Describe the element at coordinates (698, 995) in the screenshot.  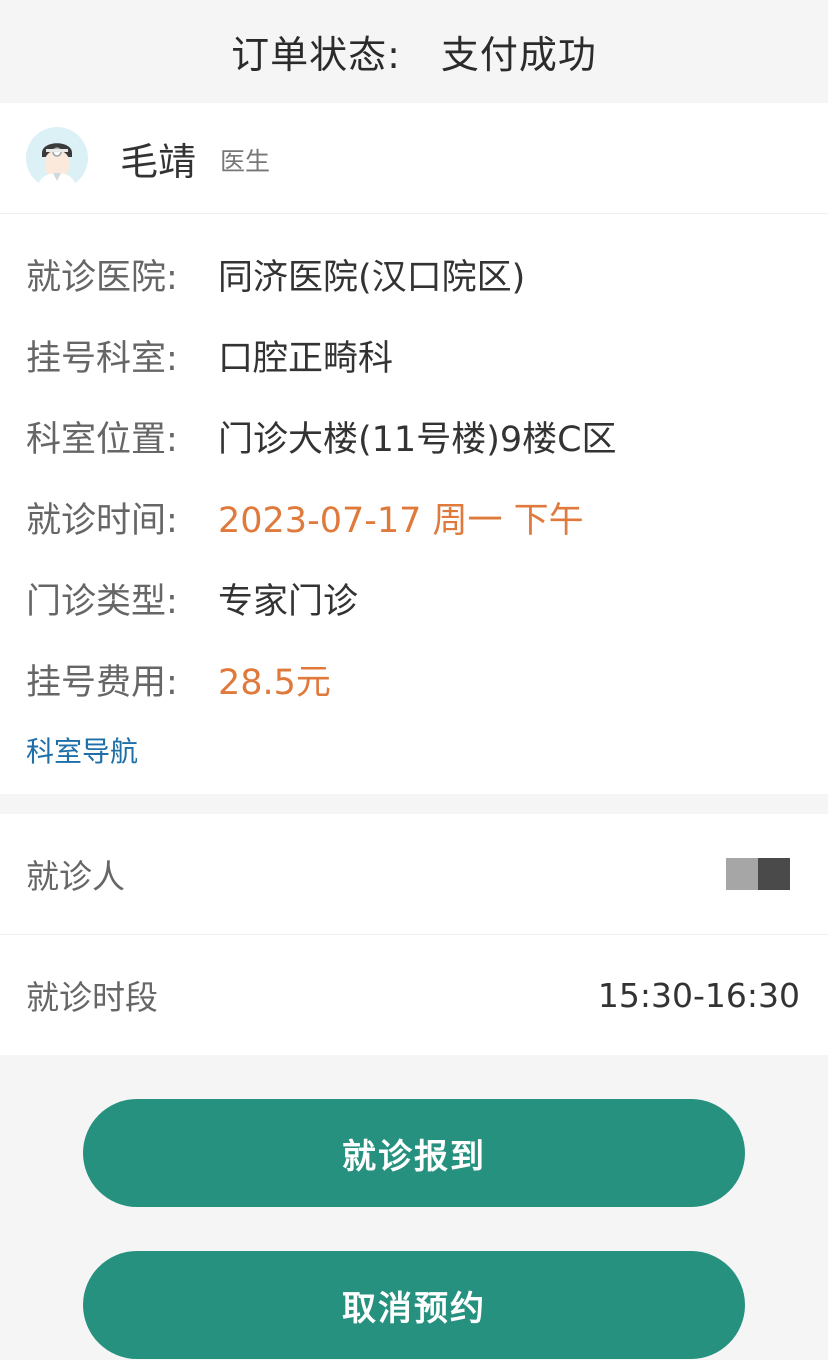
I see `period-value: 15:30-16:30` at that location.